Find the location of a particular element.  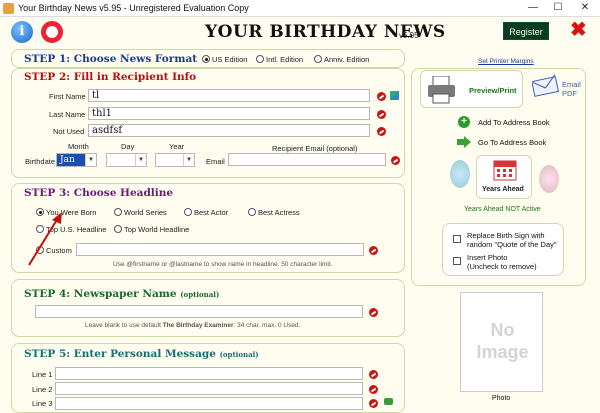

annotation-arrow is located at coordinates (45, 239).